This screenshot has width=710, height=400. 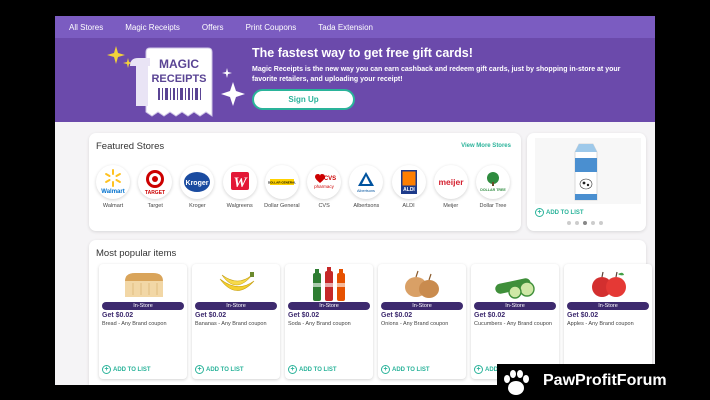 What do you see at coordinates (239, 206) in the screenshot?
I see `store-name: Walgreens` at bounding box center [239, 206].